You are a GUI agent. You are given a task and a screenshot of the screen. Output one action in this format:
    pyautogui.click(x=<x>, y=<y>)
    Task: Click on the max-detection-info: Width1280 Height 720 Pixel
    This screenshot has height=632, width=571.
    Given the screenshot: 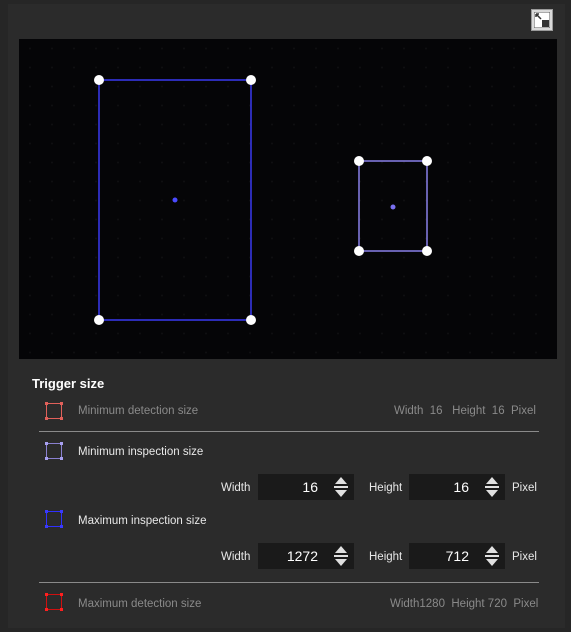 What is the action you would take?
    pyautogui.click(x=464, y=604)
    